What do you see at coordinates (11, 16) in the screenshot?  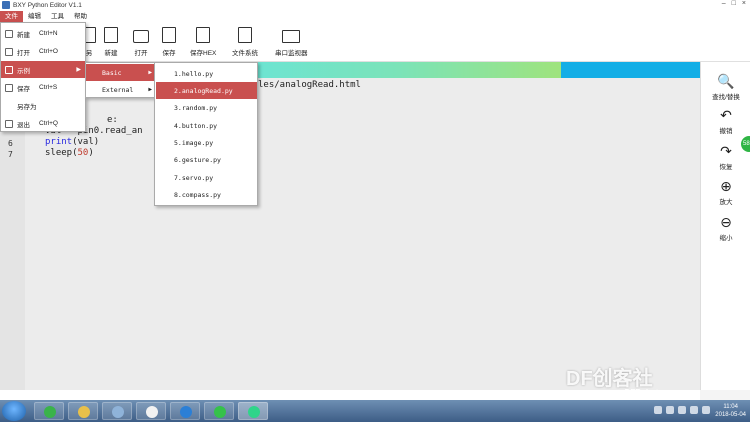 I see `menu-file: 文件` at bounding box center [11, 16].